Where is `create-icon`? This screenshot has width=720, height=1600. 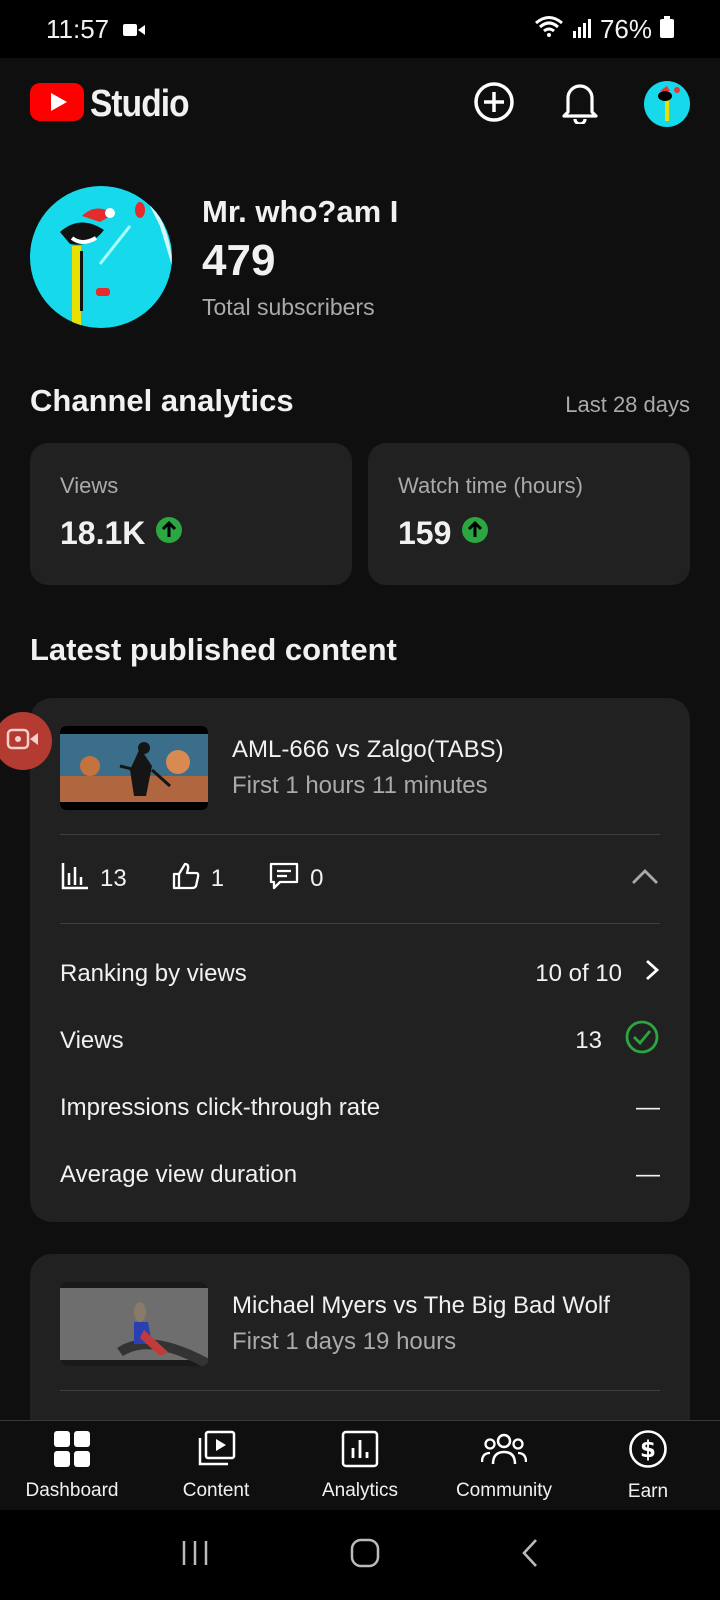
create-icon is located at coordinates (494, 104).